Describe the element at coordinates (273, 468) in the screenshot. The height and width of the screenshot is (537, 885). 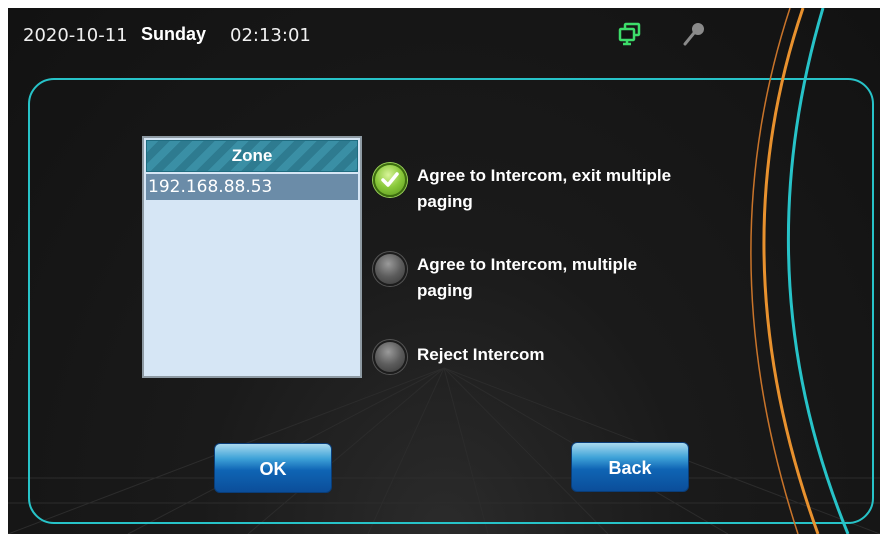
I see `ok-button: OK` at that location.